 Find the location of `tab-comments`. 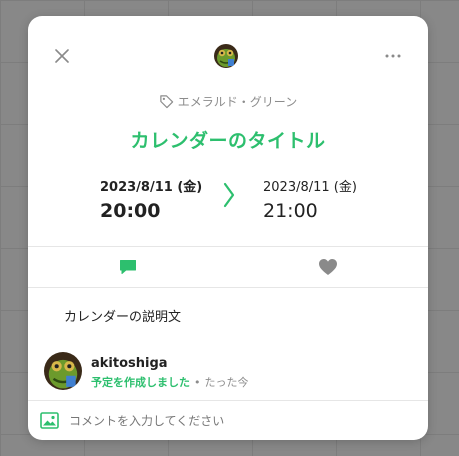

tab-comments is located at coordinates (128, 267).